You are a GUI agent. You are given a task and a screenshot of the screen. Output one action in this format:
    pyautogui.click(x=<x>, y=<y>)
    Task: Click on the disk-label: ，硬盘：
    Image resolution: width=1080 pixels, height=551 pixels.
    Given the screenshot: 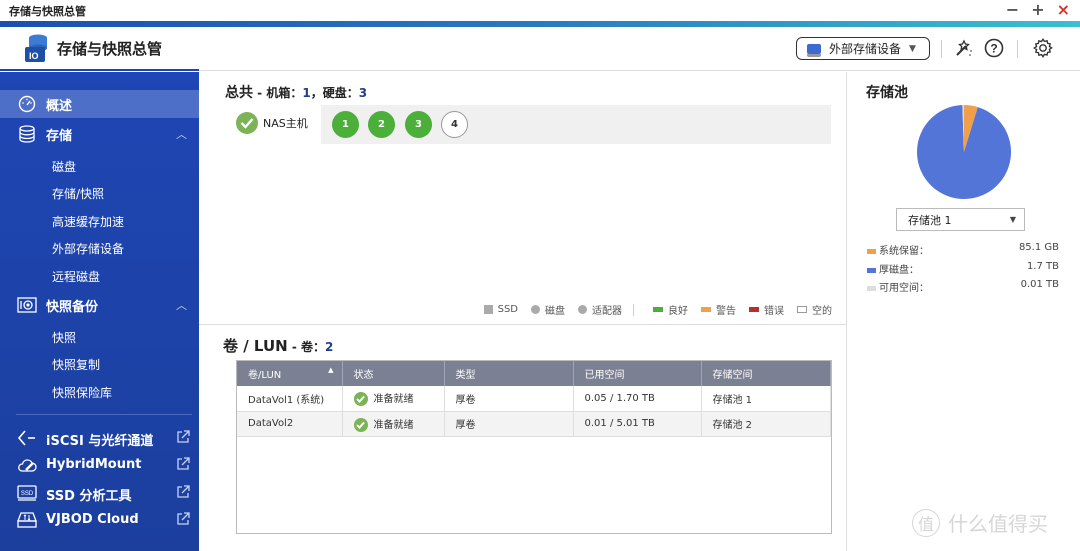 What is the action you would take?
    pyautogui.click(x=334, y=93)
    